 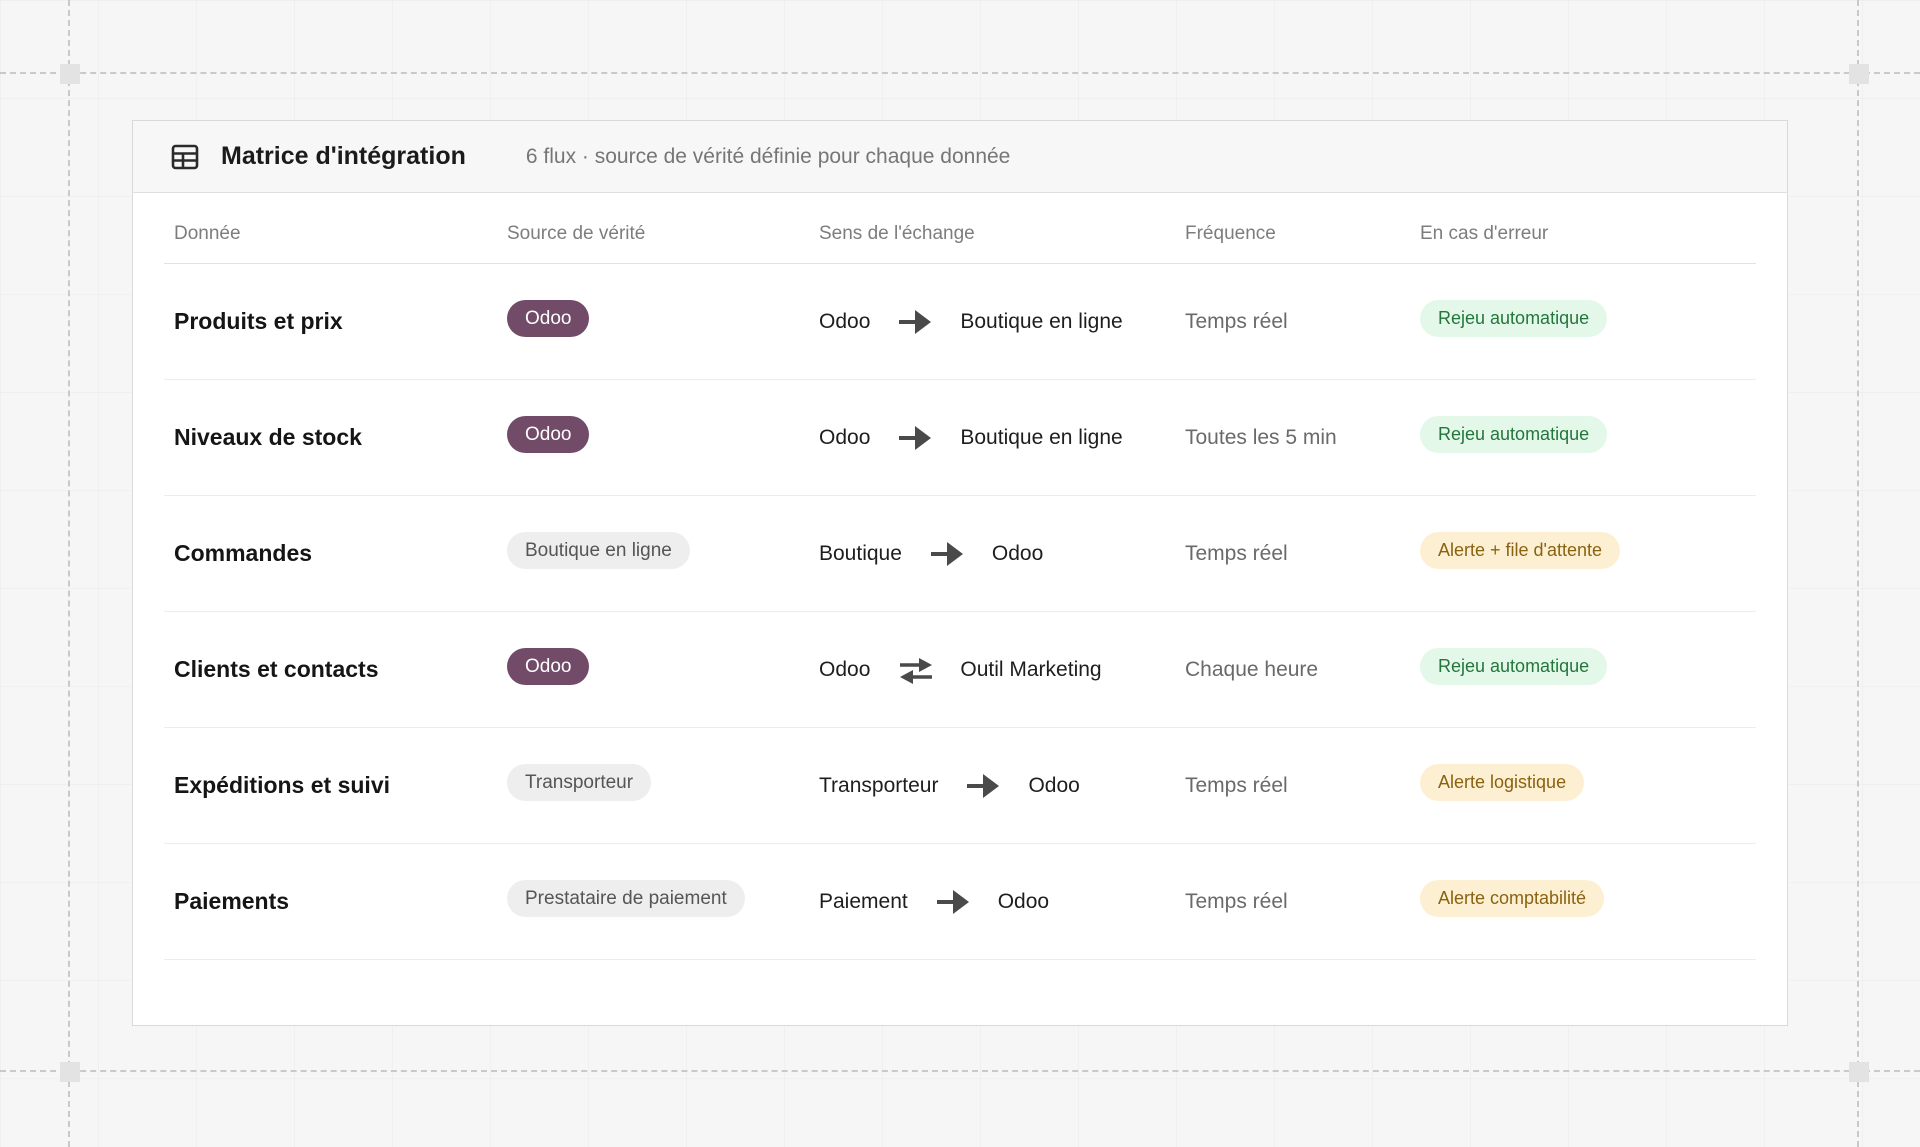 I want to click on data-name-label: Paiements, so click(x=232, y=901).